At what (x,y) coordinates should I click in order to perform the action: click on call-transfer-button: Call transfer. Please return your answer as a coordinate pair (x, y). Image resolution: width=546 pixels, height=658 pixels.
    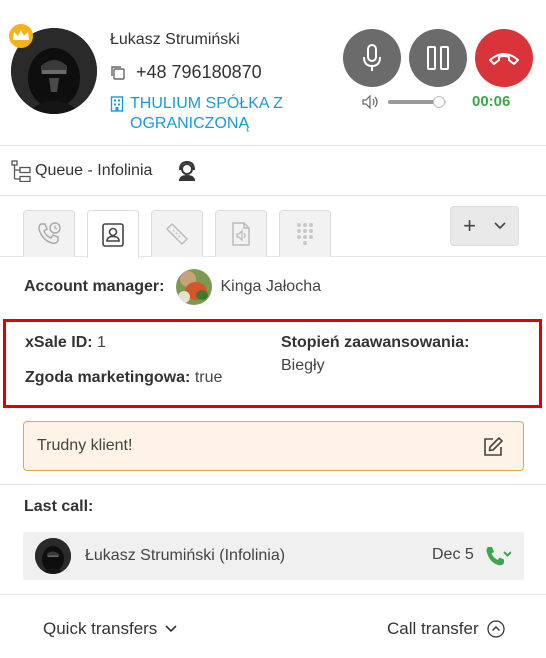
    Looking at the image, I should click on (446, 629).